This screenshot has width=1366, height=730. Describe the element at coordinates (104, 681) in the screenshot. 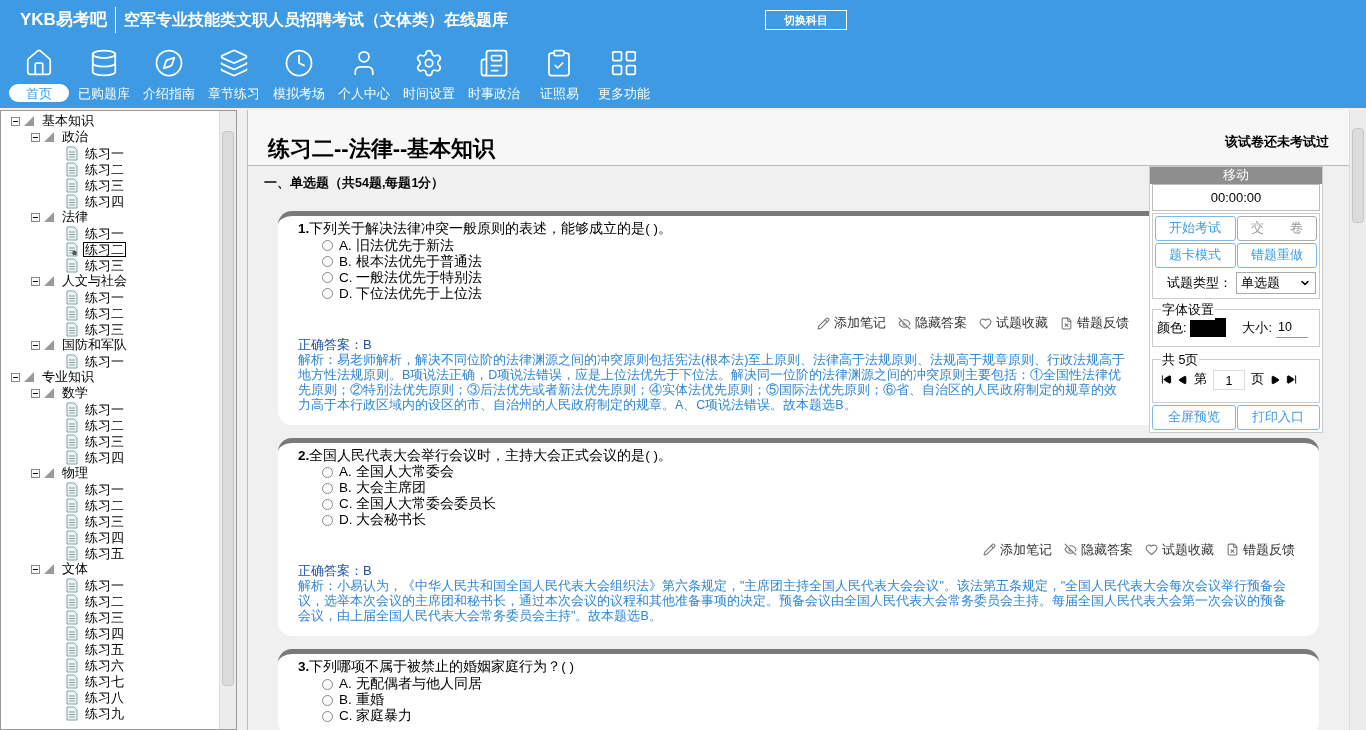

I see `tree-item: 练习七` at that location.